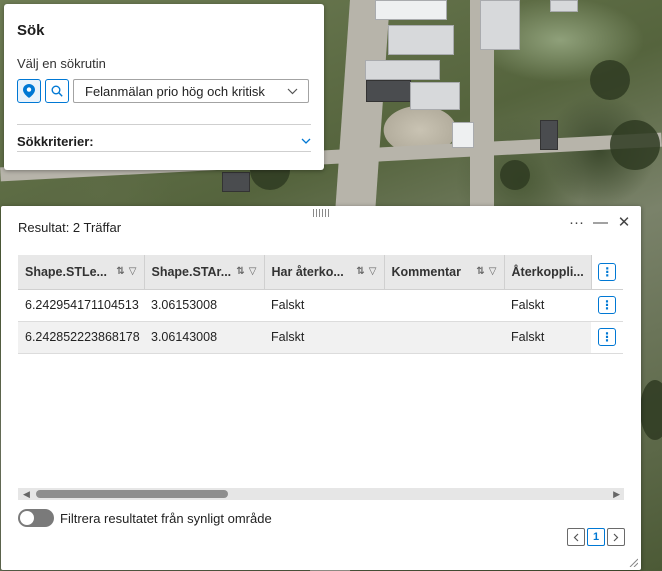 The height and width of the screenshot is (571, 662). What do you see at coordinates (81, 337) in the screenshot?
I see `table-cell: 6.242852223868178` at bounding box center [81, 337].